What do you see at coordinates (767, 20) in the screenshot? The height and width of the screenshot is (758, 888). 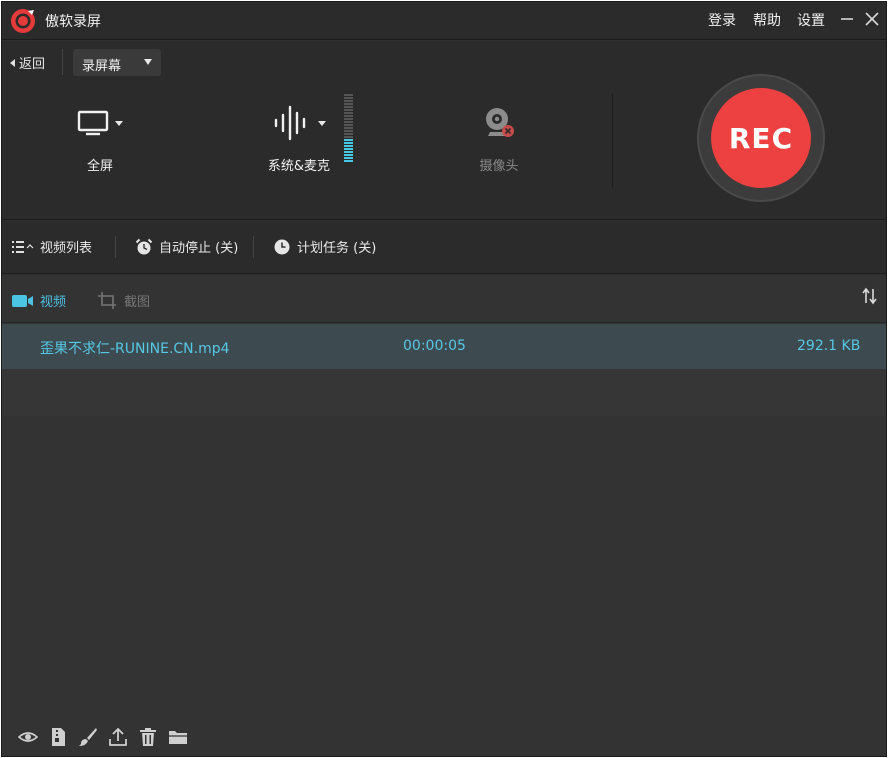 I see `help-link: 帮助` at bounding box center [767, 20].